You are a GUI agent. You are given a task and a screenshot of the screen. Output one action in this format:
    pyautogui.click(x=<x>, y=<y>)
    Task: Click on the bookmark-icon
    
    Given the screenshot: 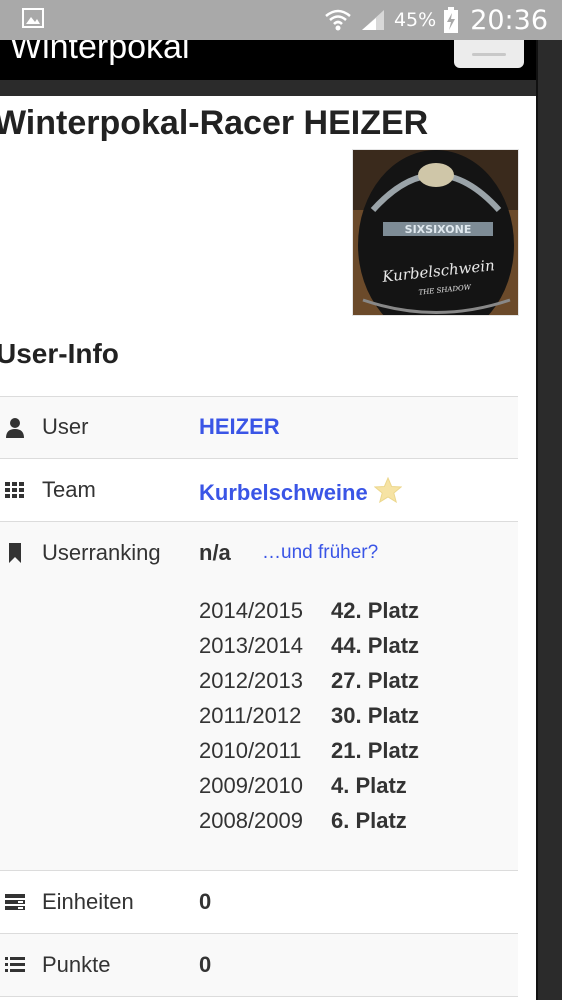 What is the action you would take?
    pyautogui.click(x=15, y=553)
    